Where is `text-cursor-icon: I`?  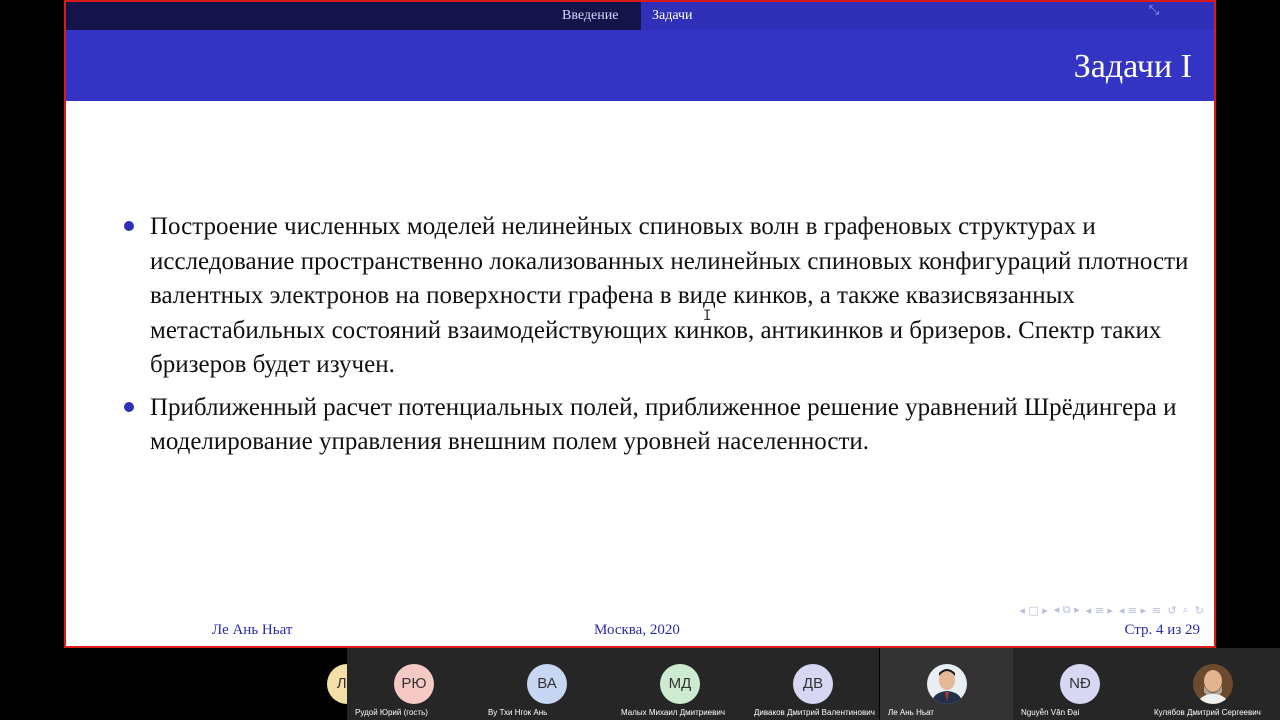
text-cursor-icon: I is located at coordinates (707, 316).